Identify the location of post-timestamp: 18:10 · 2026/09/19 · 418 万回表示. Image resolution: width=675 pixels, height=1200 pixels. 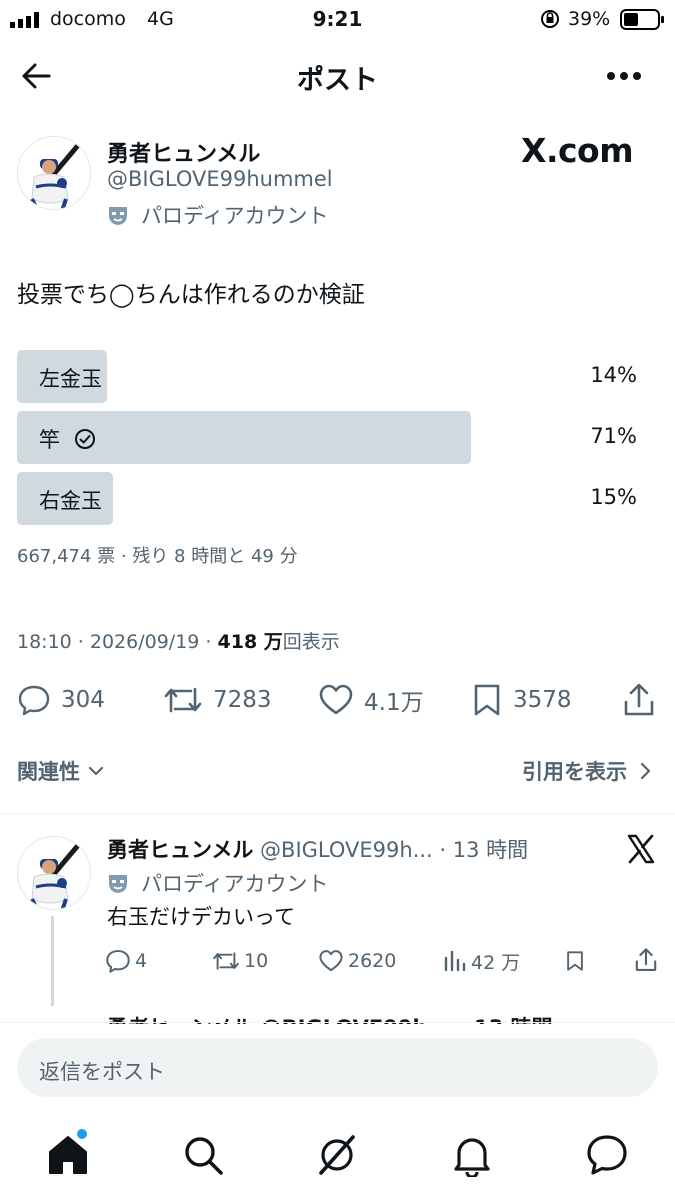
(178, 640).